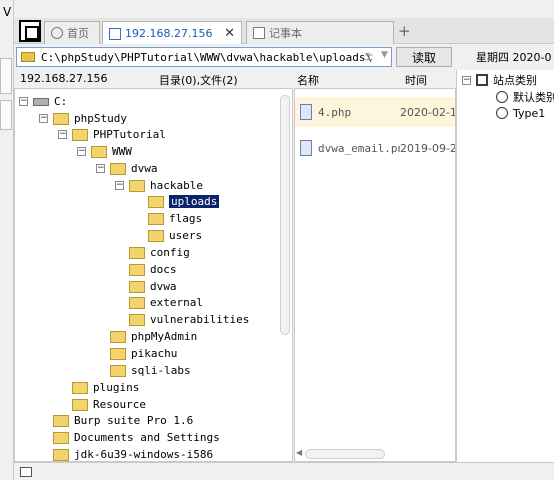  I want to click on tree-node-label: C:, so click(61, 101).